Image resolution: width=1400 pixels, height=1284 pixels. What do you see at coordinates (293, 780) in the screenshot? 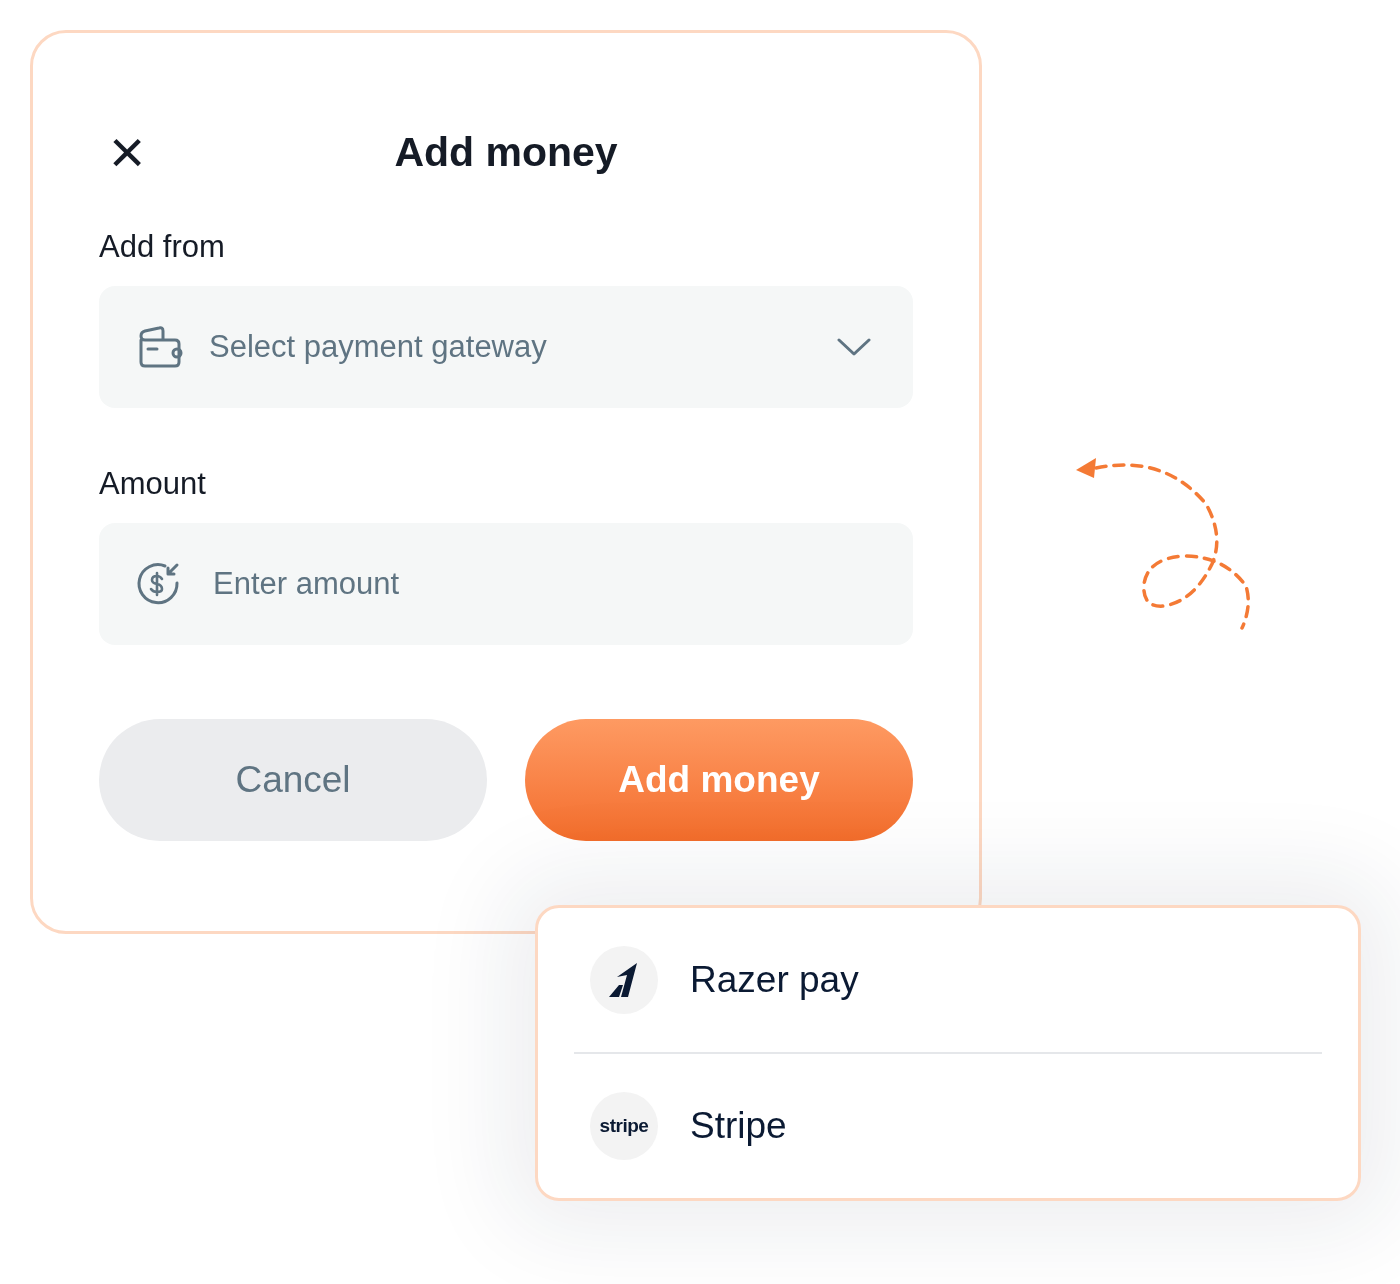
I see `cancel-button: Cancel` at bounding box center [293, 780].